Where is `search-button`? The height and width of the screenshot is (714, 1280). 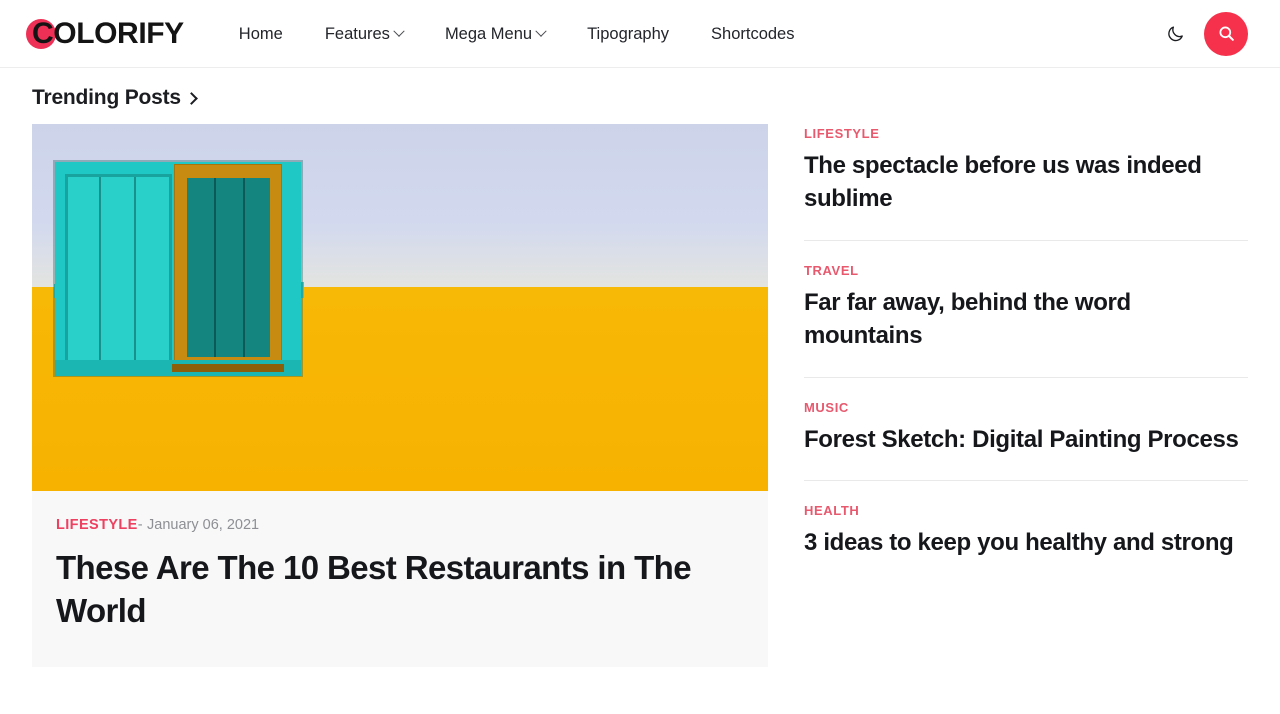 search-button is located at coordinates (1226, 33).